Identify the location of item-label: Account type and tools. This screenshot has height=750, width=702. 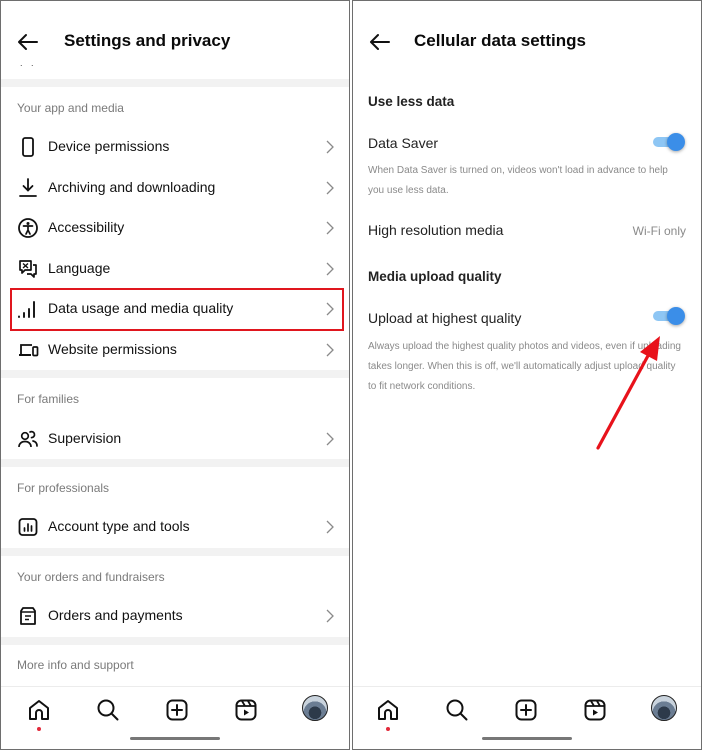
(119, 526).